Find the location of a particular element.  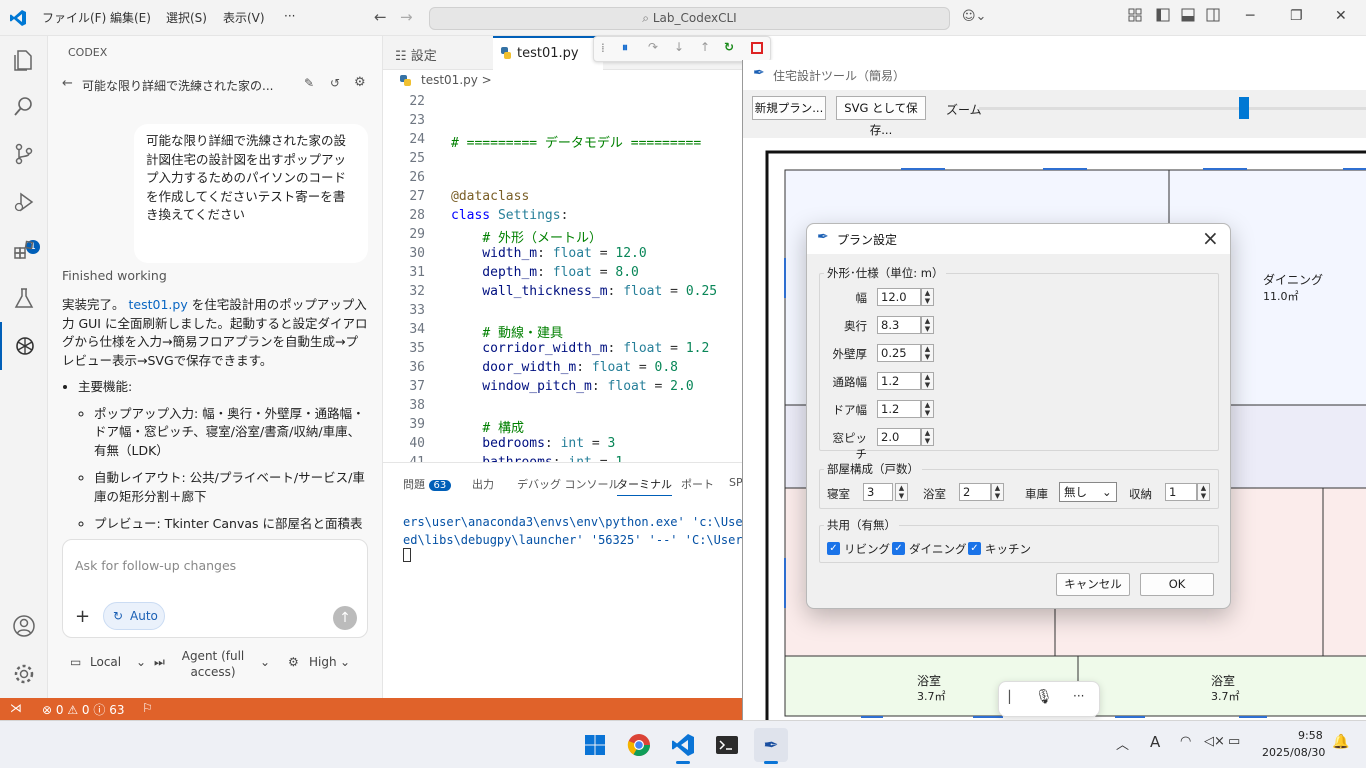

run-debug-icon is located at coordinates (24, 202).